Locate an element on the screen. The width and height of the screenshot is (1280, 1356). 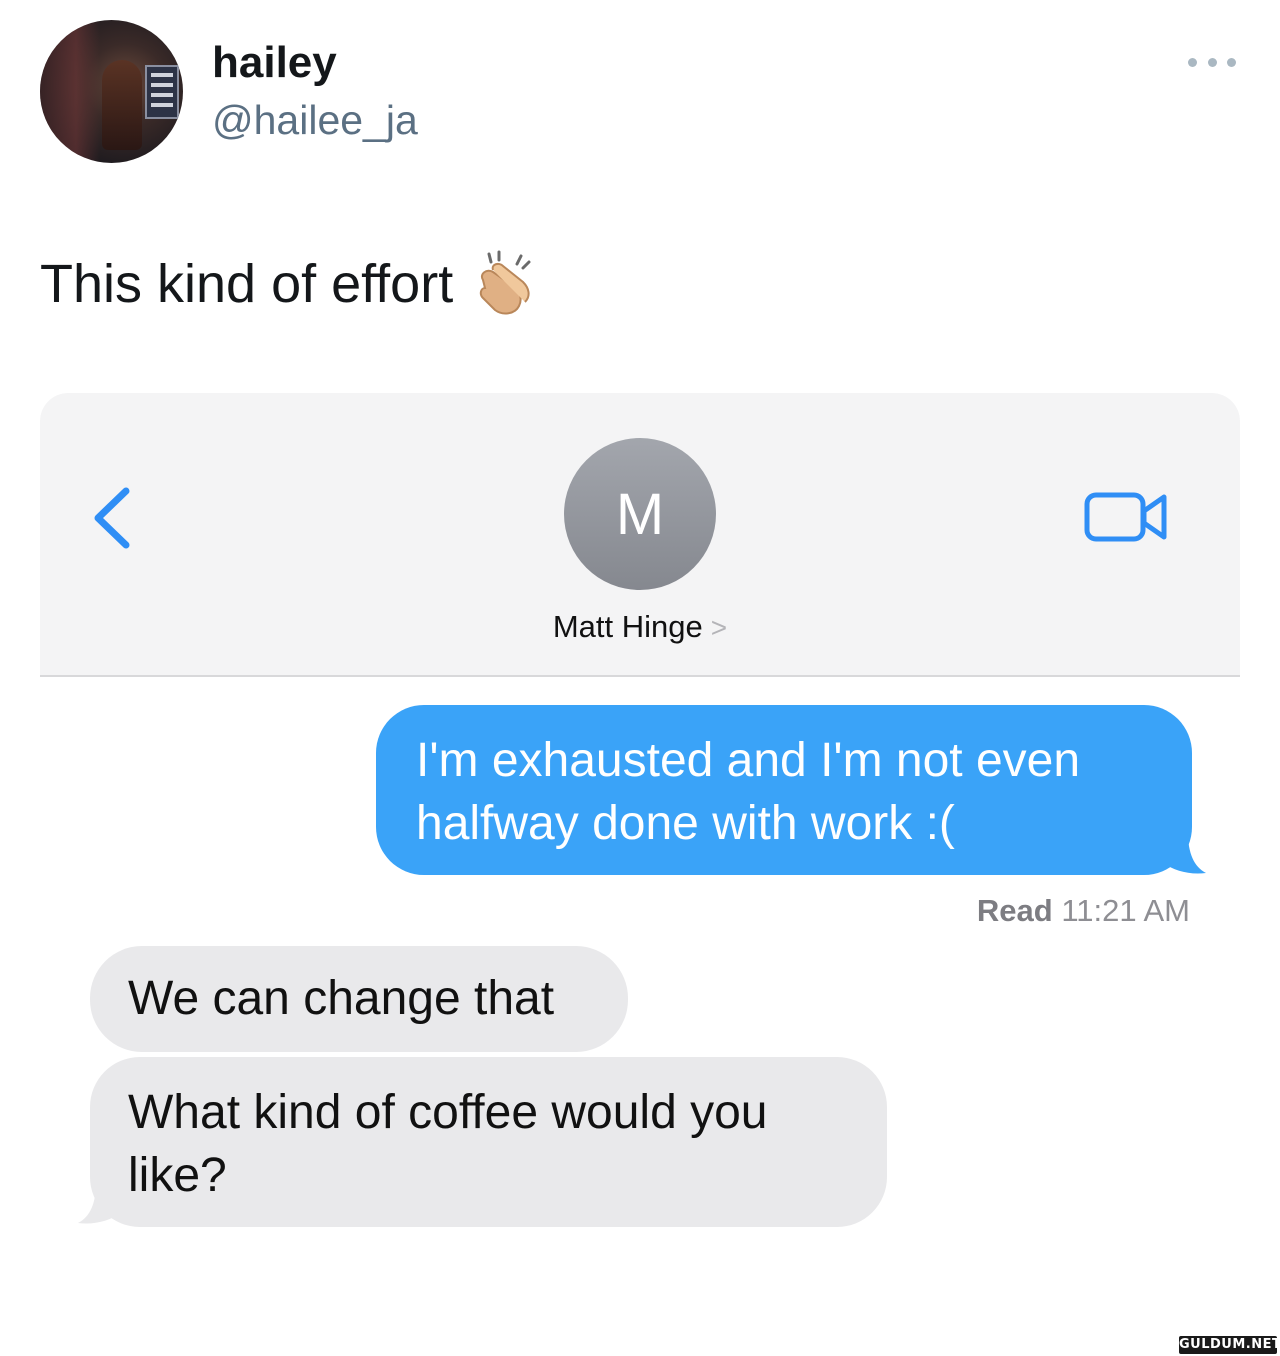
contact-avatar: M is located at coordinates (640, 514).